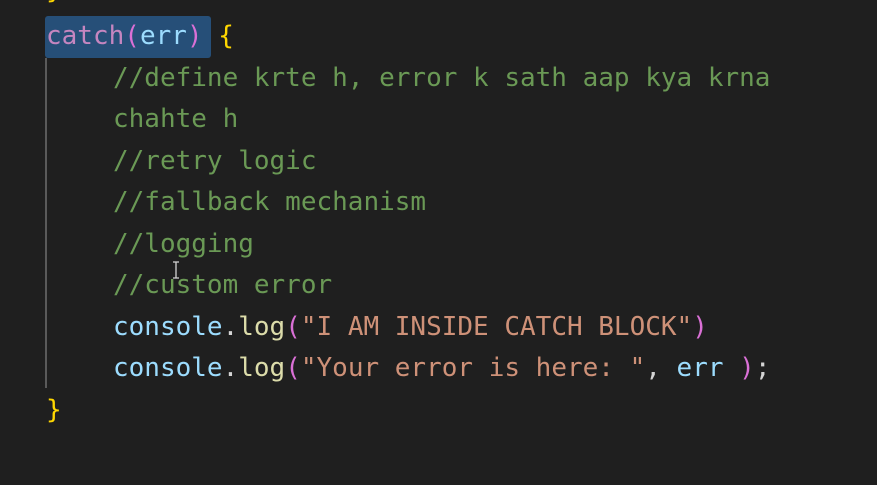  Describe the element at coordinates (176, 270) in the screenshot. I see `text-cursor-icon` at that location.